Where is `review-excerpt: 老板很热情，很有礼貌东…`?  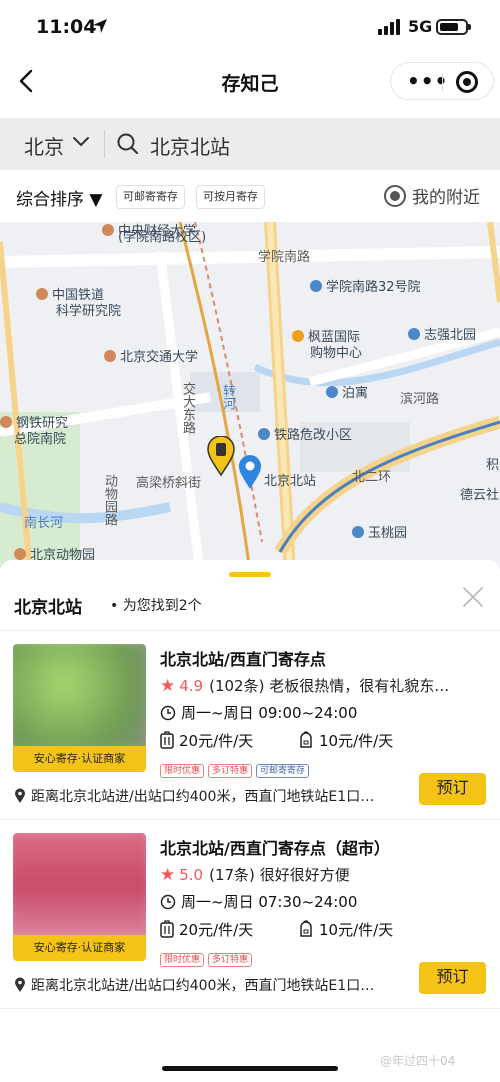
review-excerpt: 老板很热情，很有礼貌东… is located at coordinates (359, 686).